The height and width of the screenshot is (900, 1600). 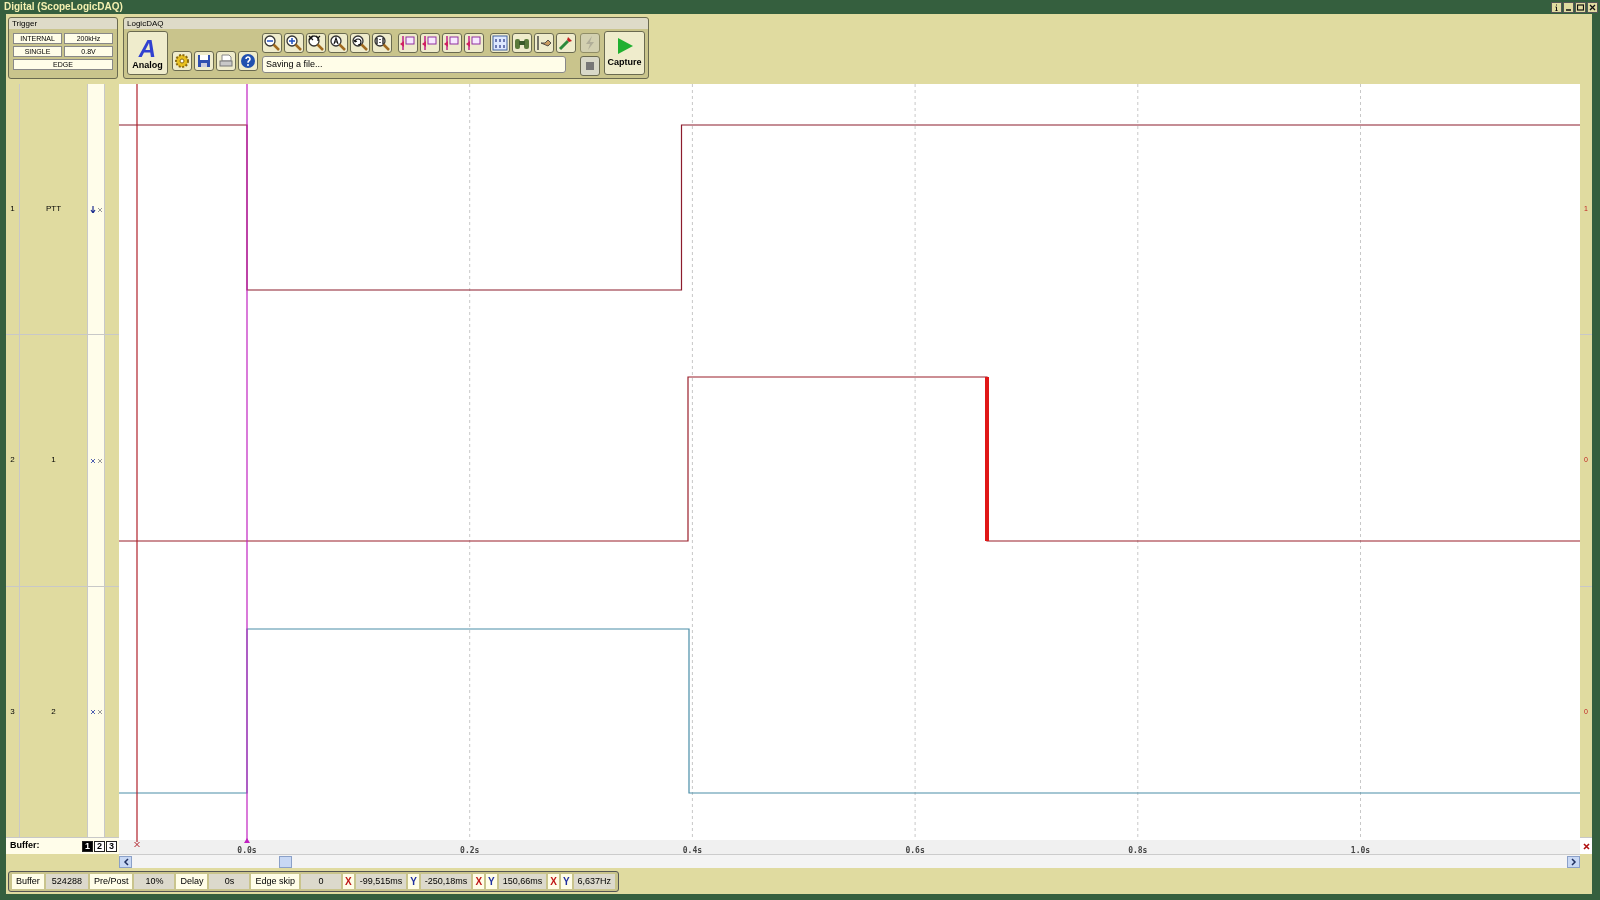 I want to click on close-button, so click(x=1592, y=7).